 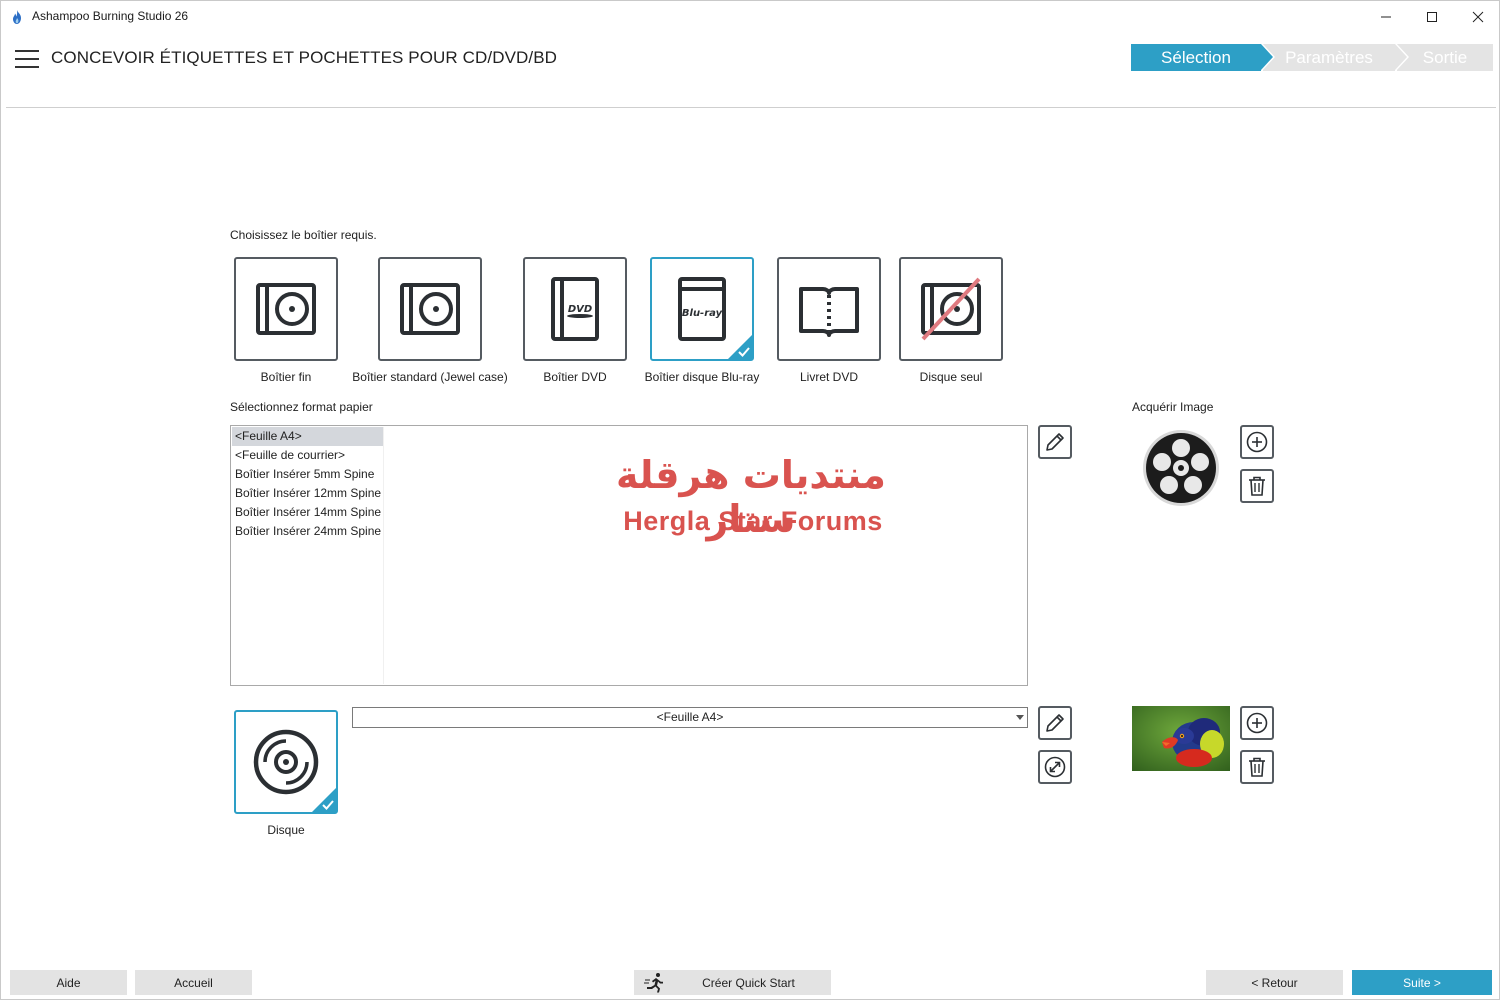 What do you see at coordinates (1181, 468) in the screenshot?
I see `film-reel-icon` at bounding box center [1181, 468].